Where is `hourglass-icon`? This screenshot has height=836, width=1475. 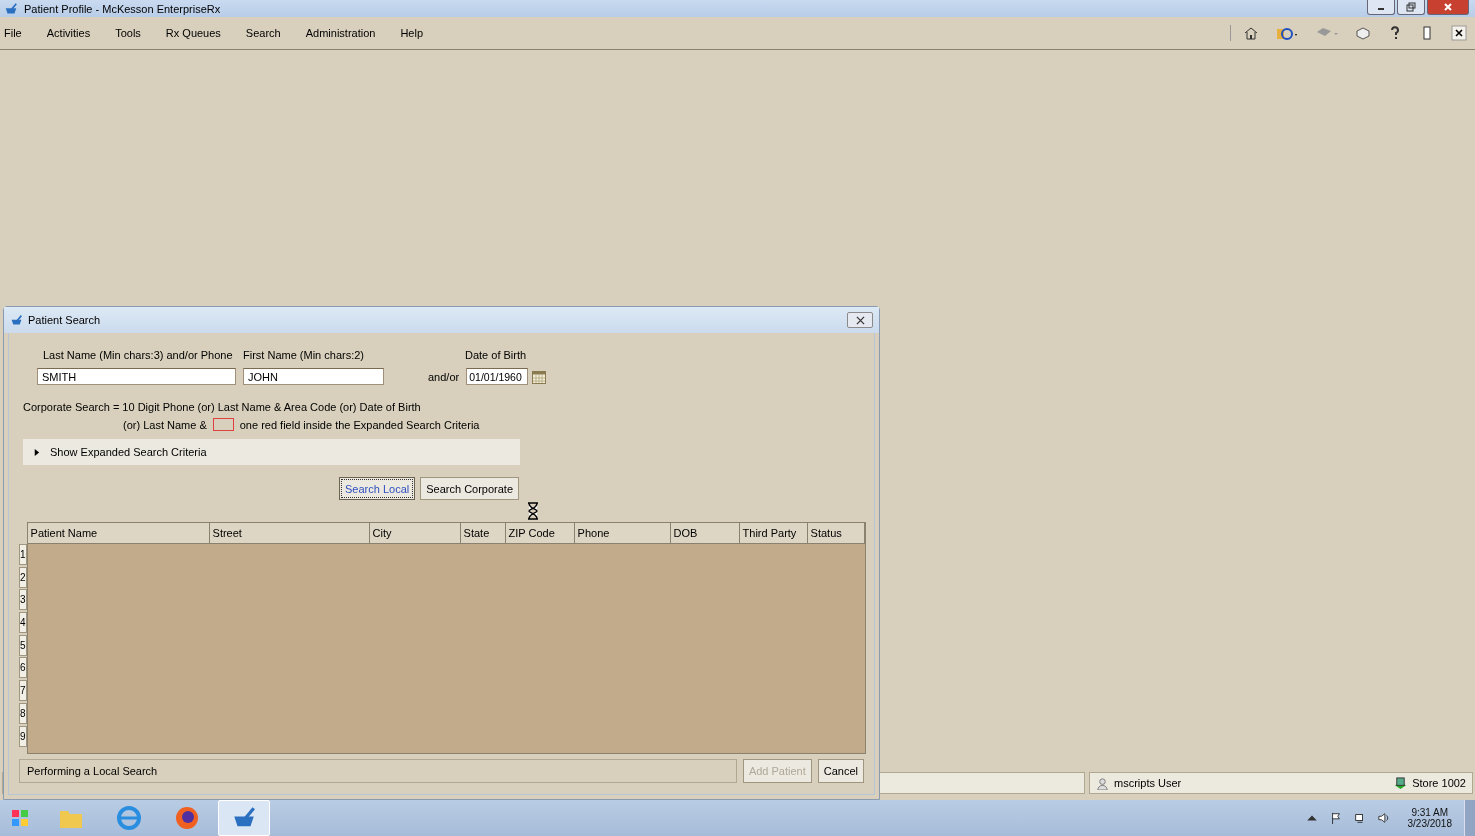 hourglass-icon is located at coordinates (533, 511).